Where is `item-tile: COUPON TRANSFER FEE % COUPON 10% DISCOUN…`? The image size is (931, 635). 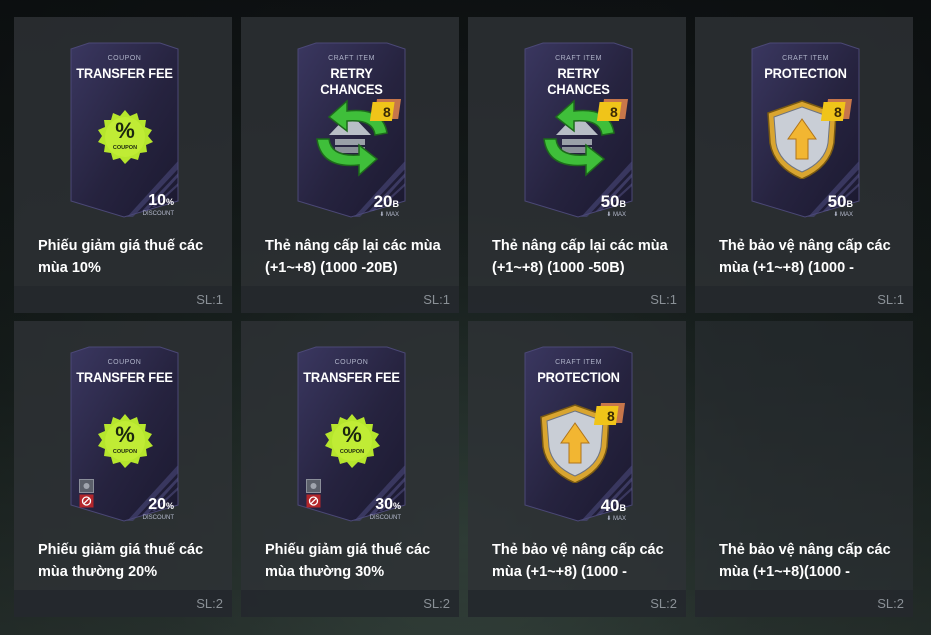
item-tile: COUPON TRANSFER FEE % COUPON 10% DISCOUN… is located at coordinates (123, 165).